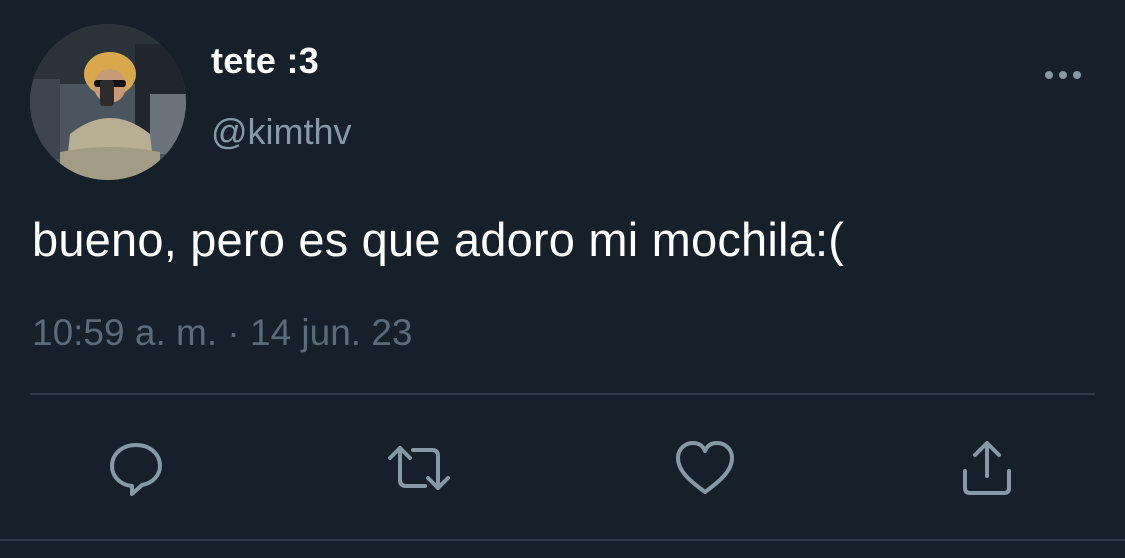  Describe the element at coordinates (562, 540) in the screenshot. I see `bottom-divider` at that location.